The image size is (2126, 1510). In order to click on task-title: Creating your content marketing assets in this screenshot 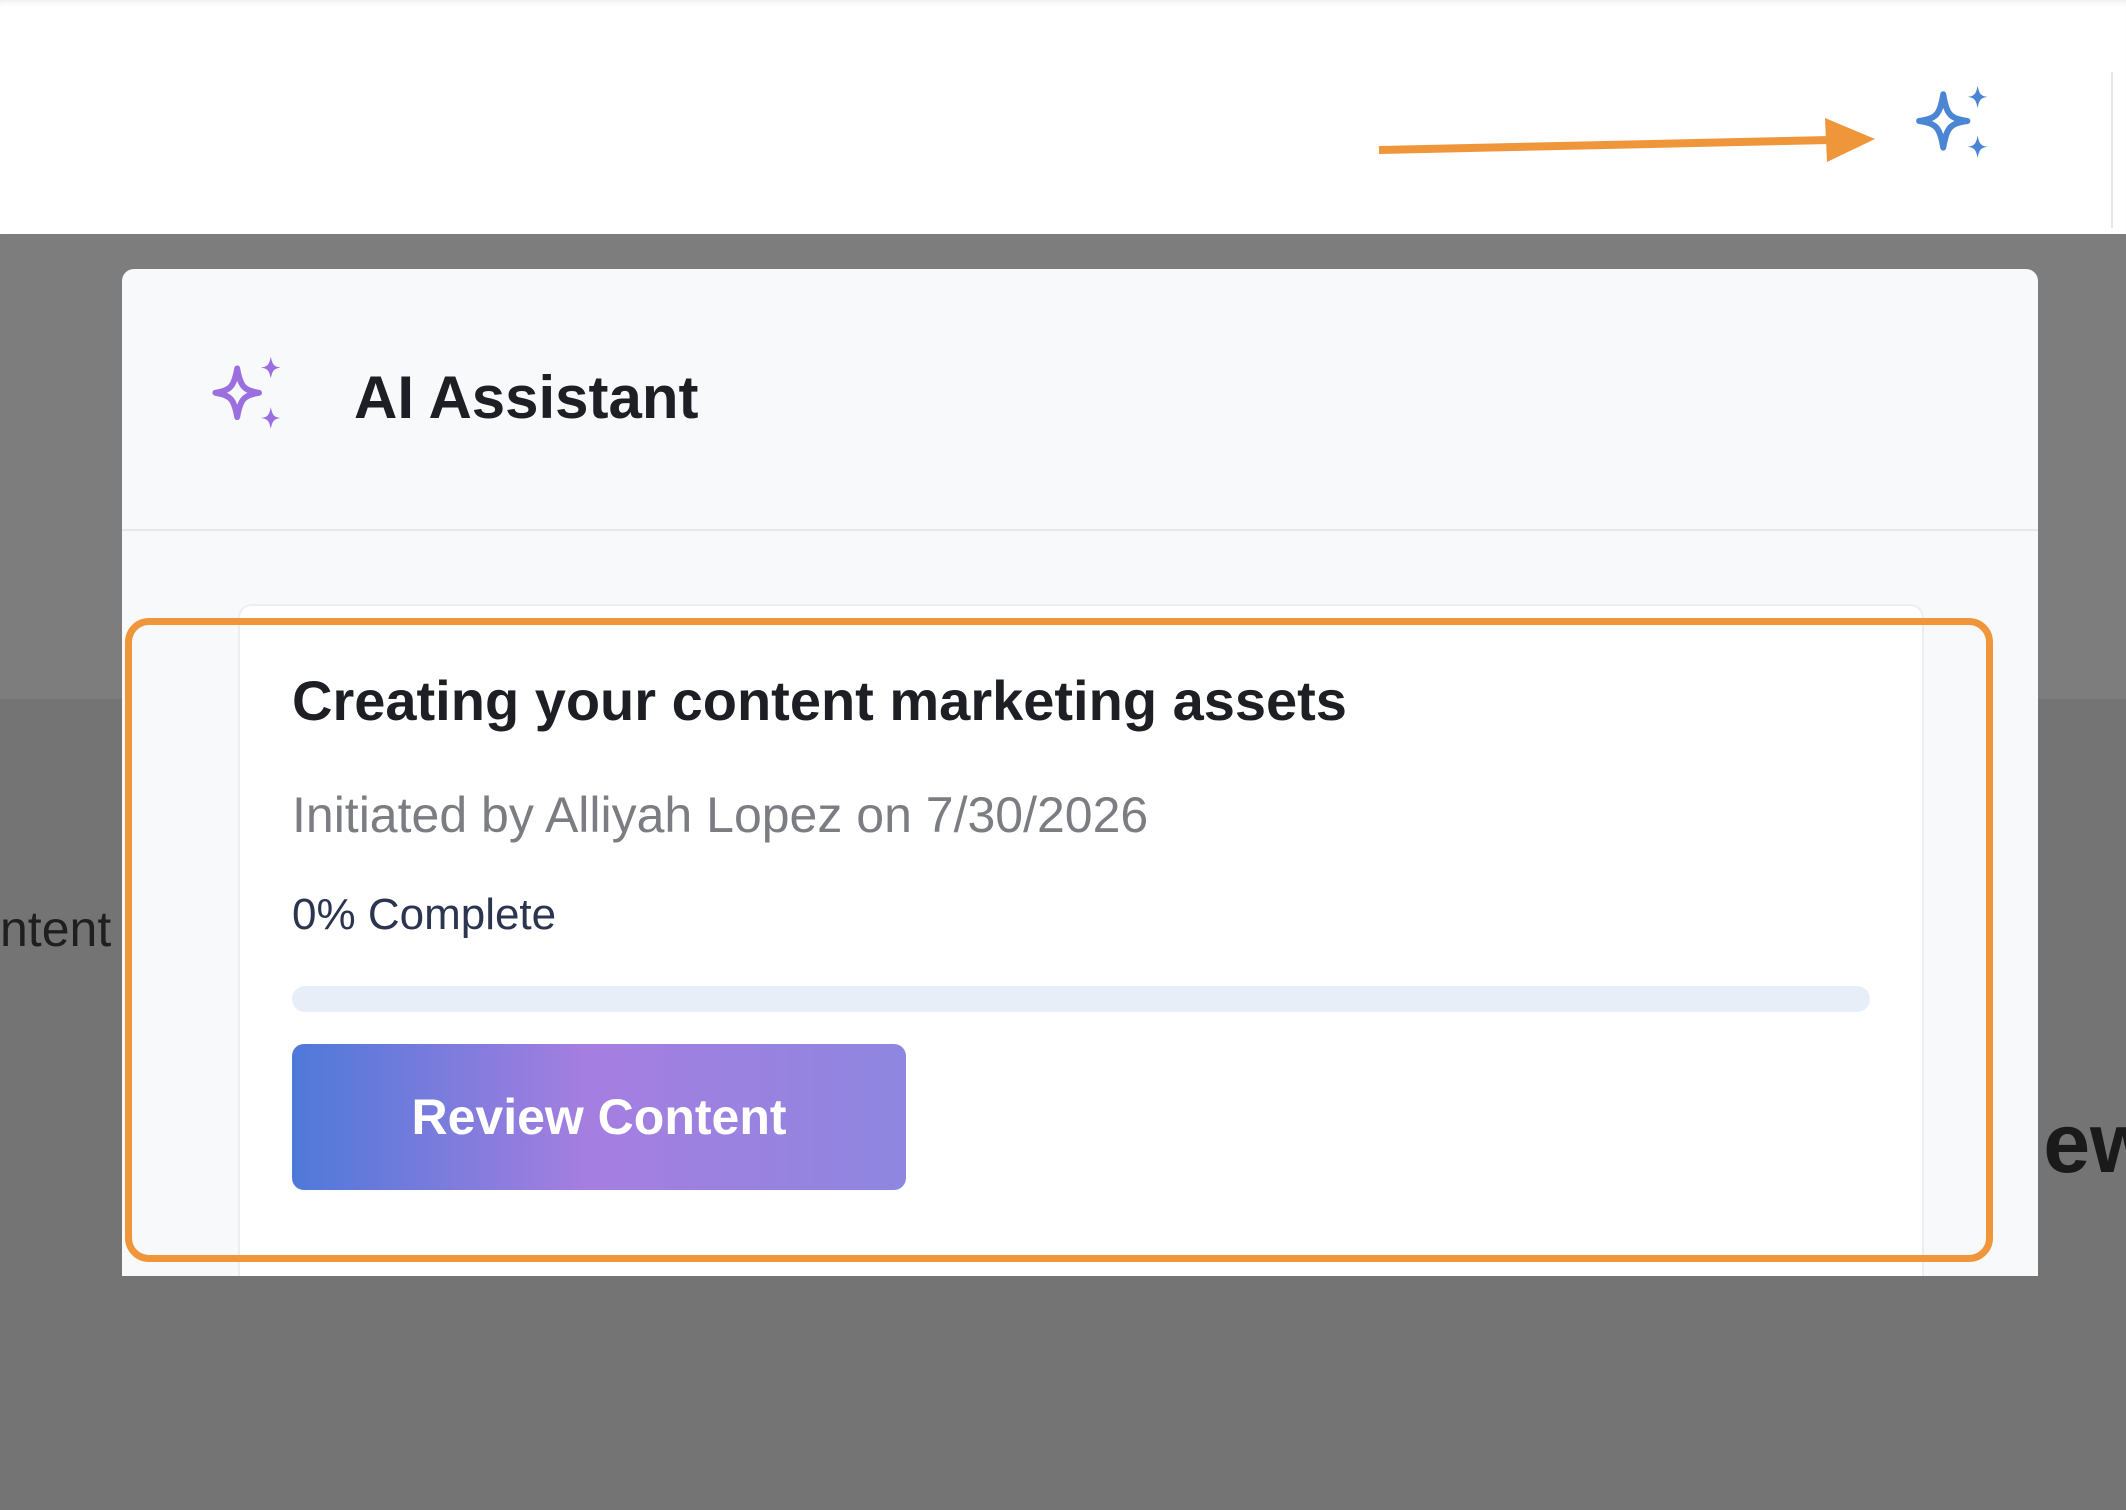, I will do `click(819, 700)`.